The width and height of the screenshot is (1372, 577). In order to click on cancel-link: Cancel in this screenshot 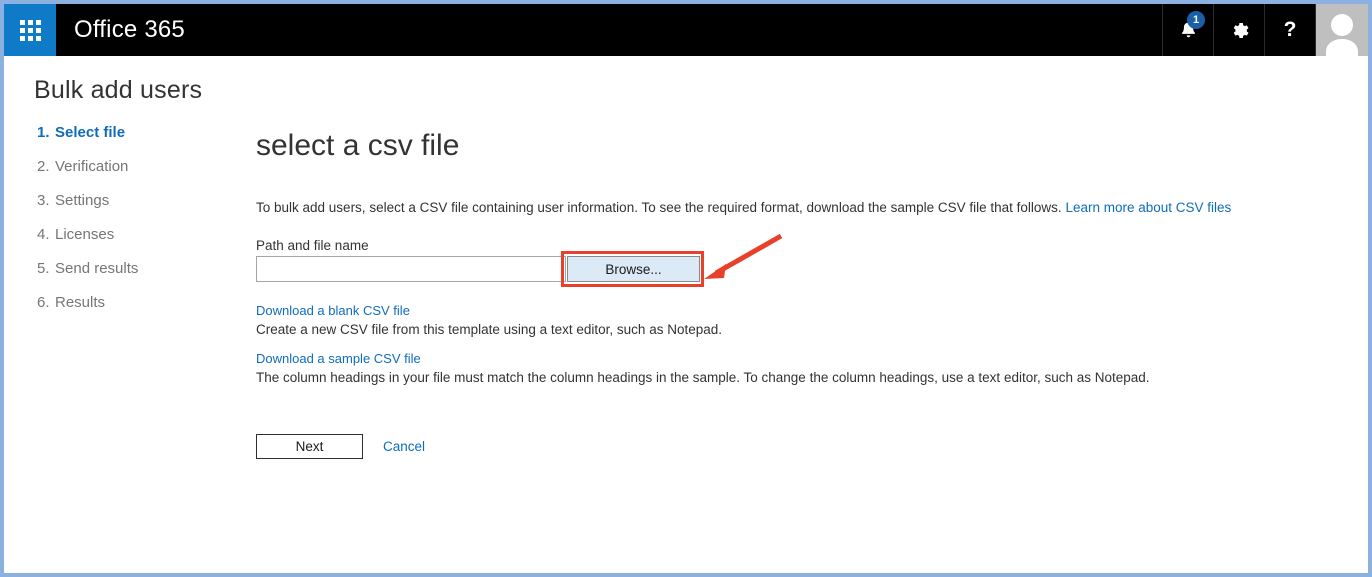, I will do `click(404, 446)`.